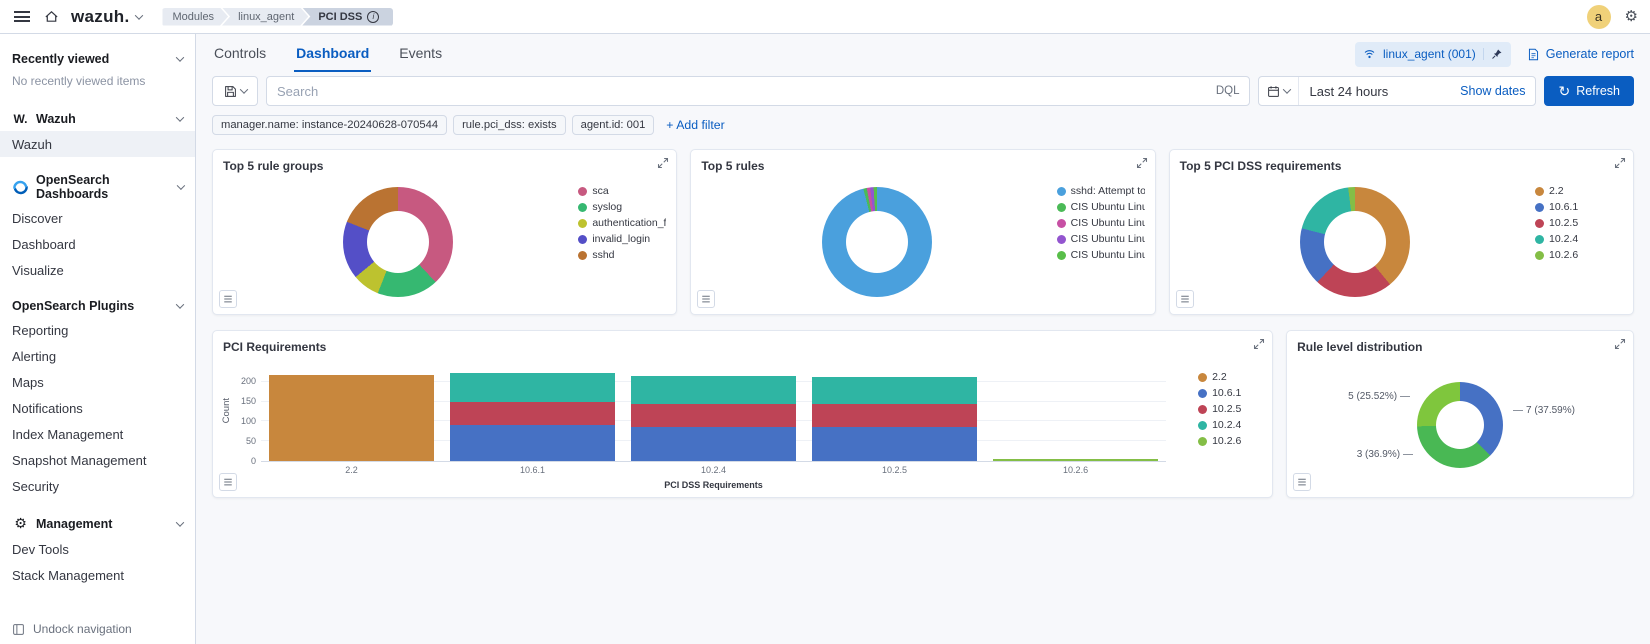 The image size is (1650, 644). What do you see at coordinates (235, 91) in the screenshot?
I see `saved-query-button` at bounding box center [235, 91].